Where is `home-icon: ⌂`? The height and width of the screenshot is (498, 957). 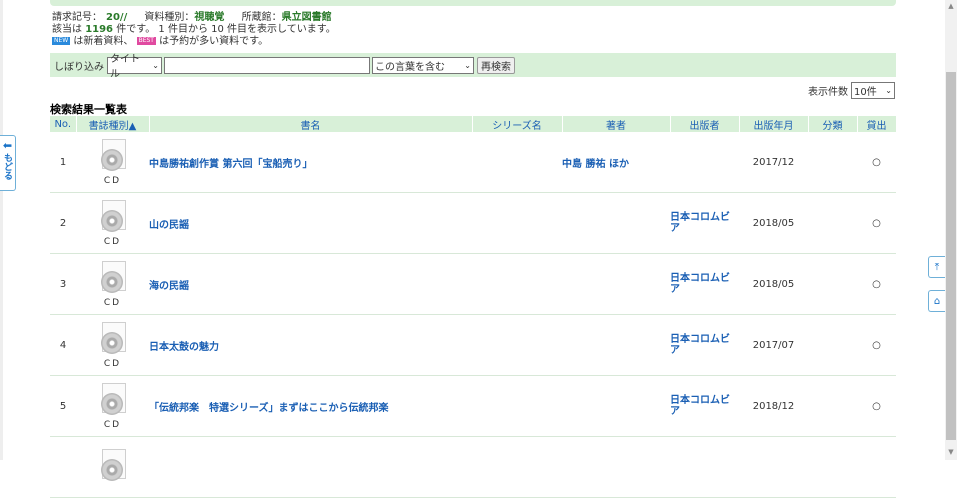 home-icon: ⌂ is located at coordinates (937, 301).